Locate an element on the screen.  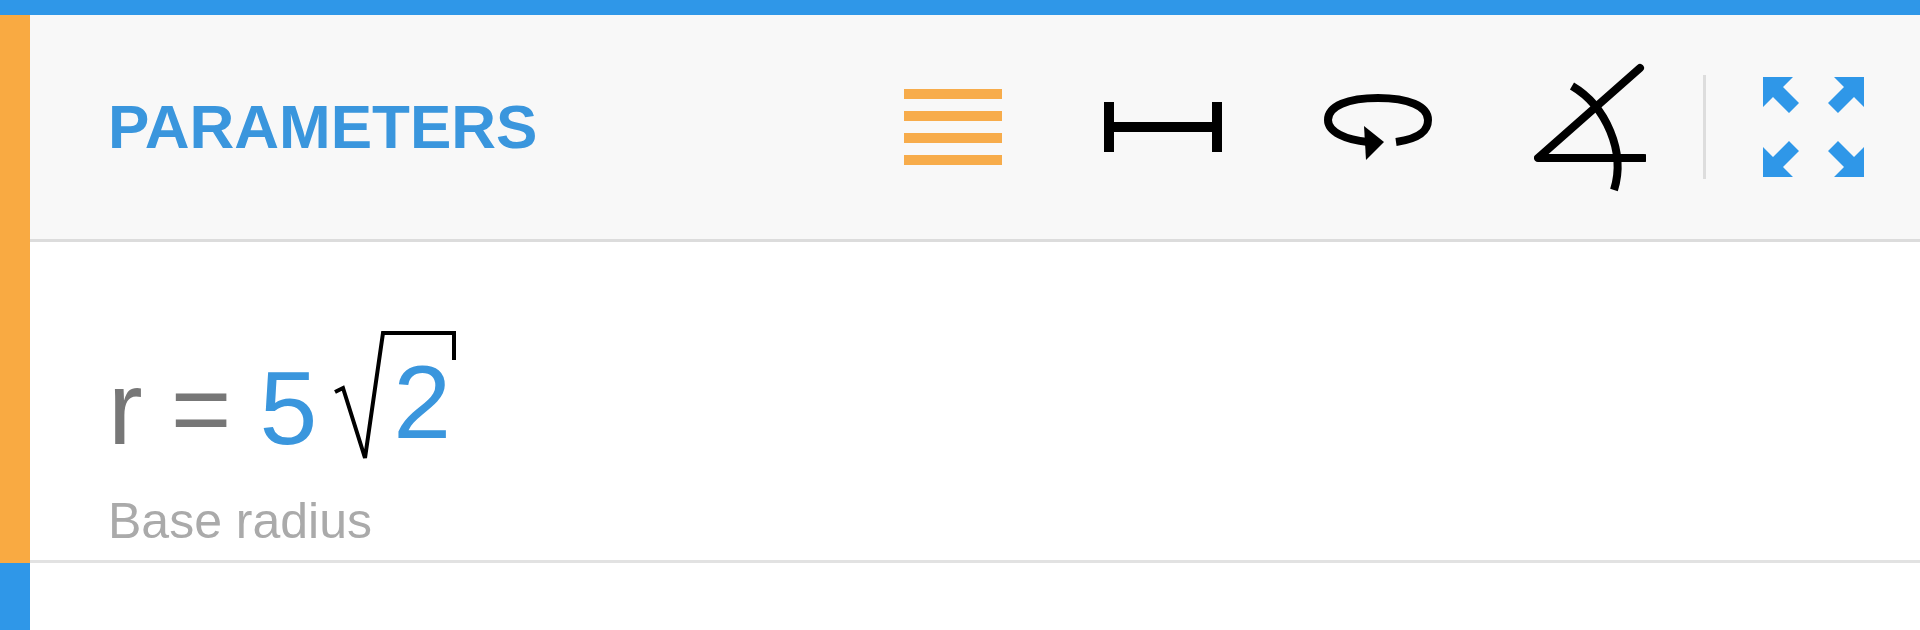
fullscreen-icon is located at coordinates (1813, 127).